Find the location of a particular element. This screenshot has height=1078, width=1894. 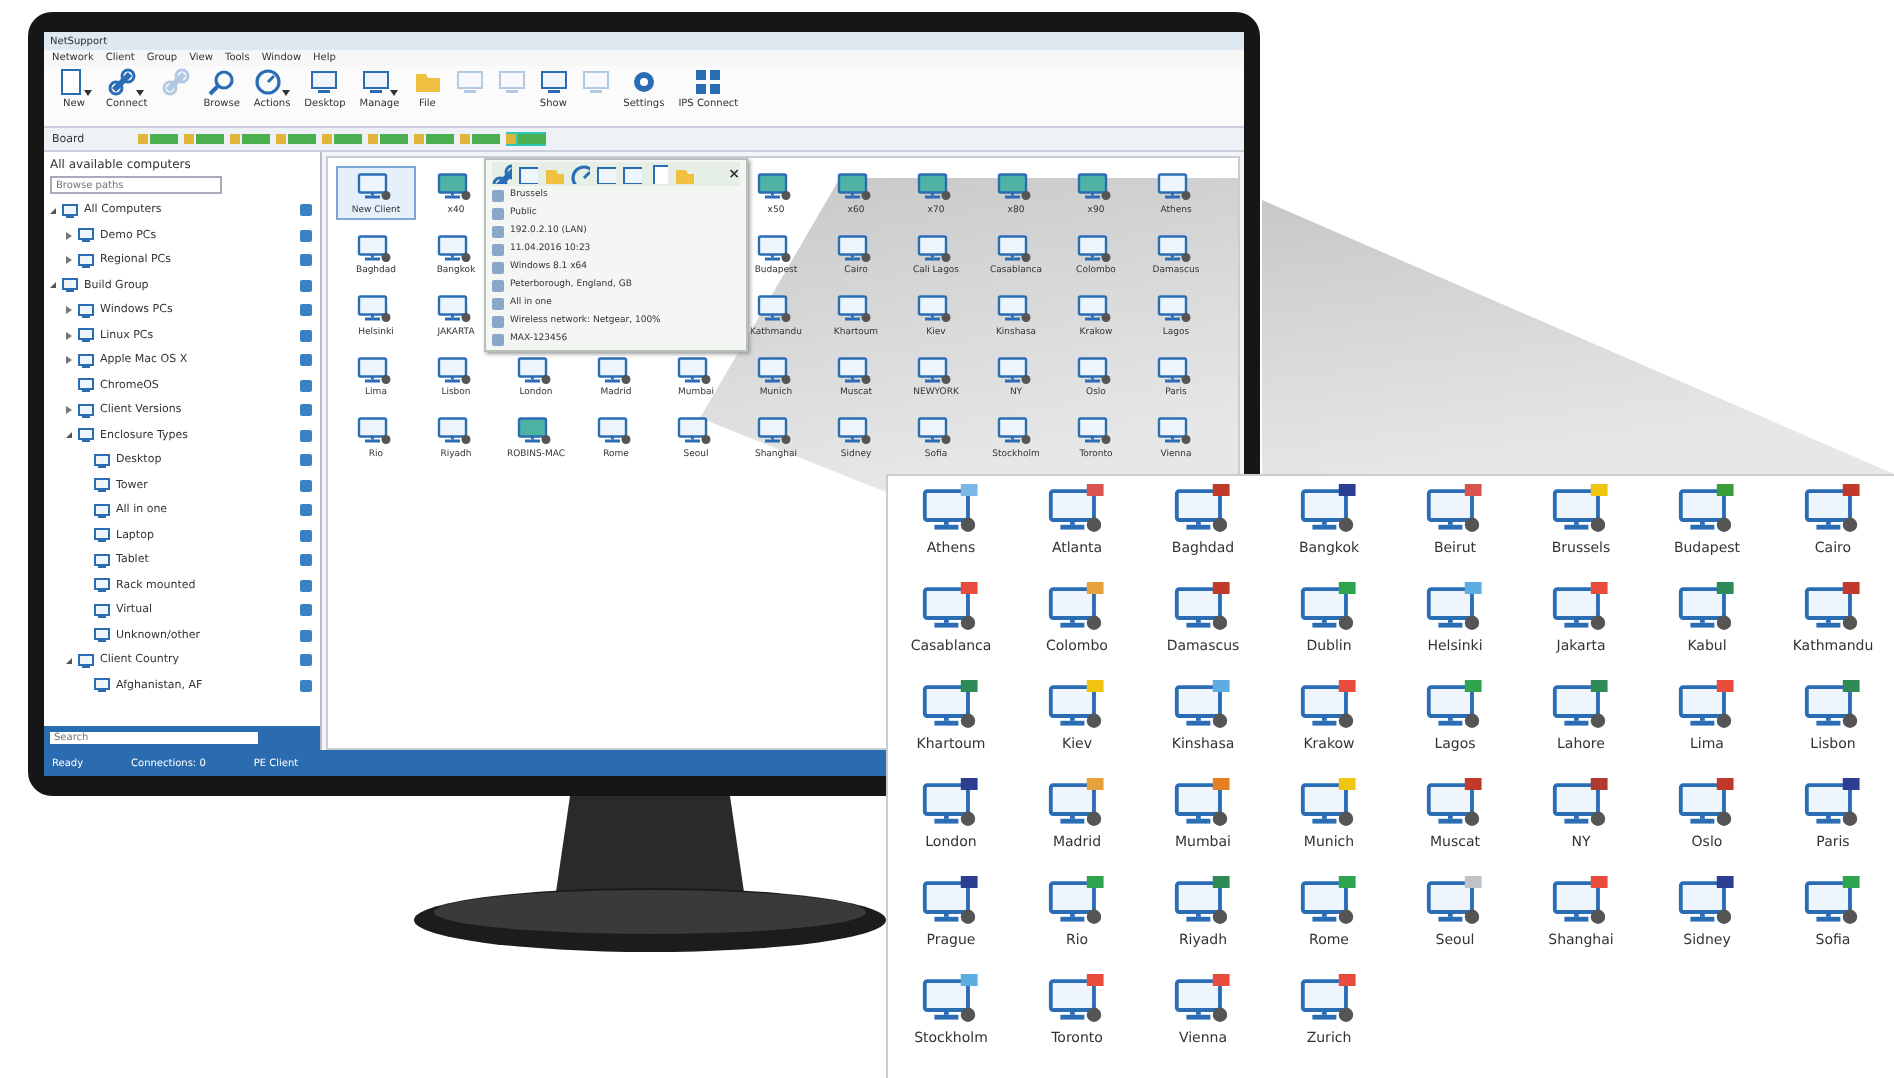

search-icon is located at coordinates (221, 82).